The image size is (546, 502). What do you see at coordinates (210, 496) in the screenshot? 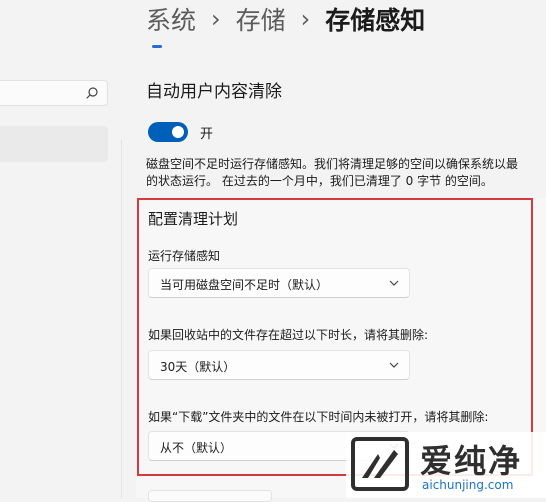
I see `run-now-button` at bounding box center [210, 496].